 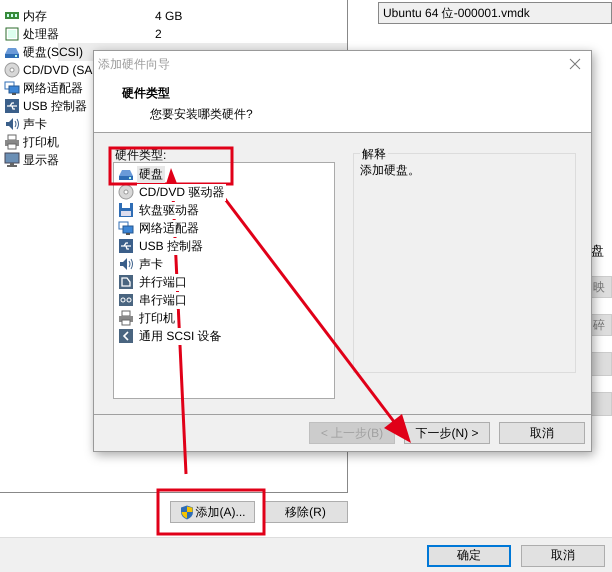 What do you see at coordinates (141, 154) in the screenshot?
I see `list-label: 硬件类型:` at bounding box center [141, 154].